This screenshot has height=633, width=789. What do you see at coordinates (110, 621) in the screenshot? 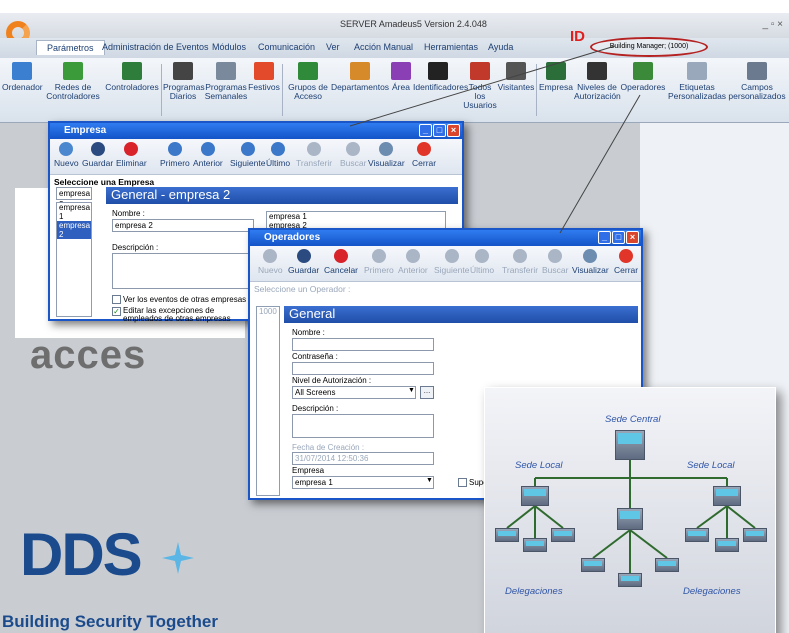
I see `dds-tagline: Building Security Together` at bounding box center [110, 621].